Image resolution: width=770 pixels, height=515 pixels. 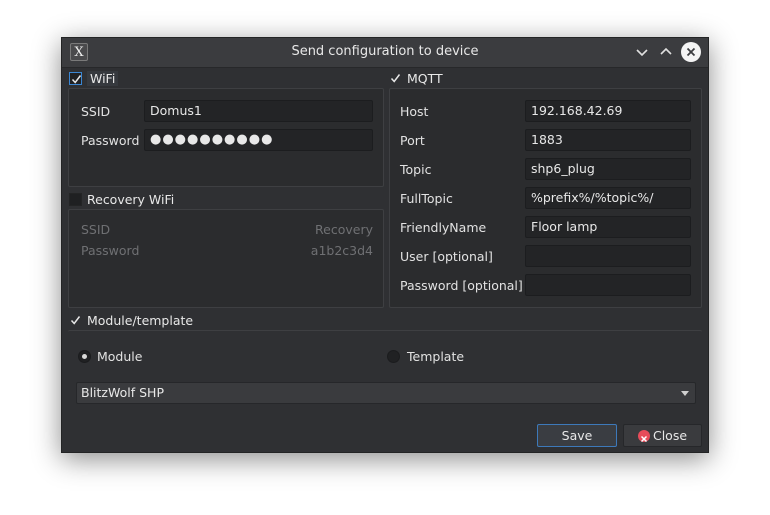 I want to click on module-radio-label: Module, so click(x=119, y=356).